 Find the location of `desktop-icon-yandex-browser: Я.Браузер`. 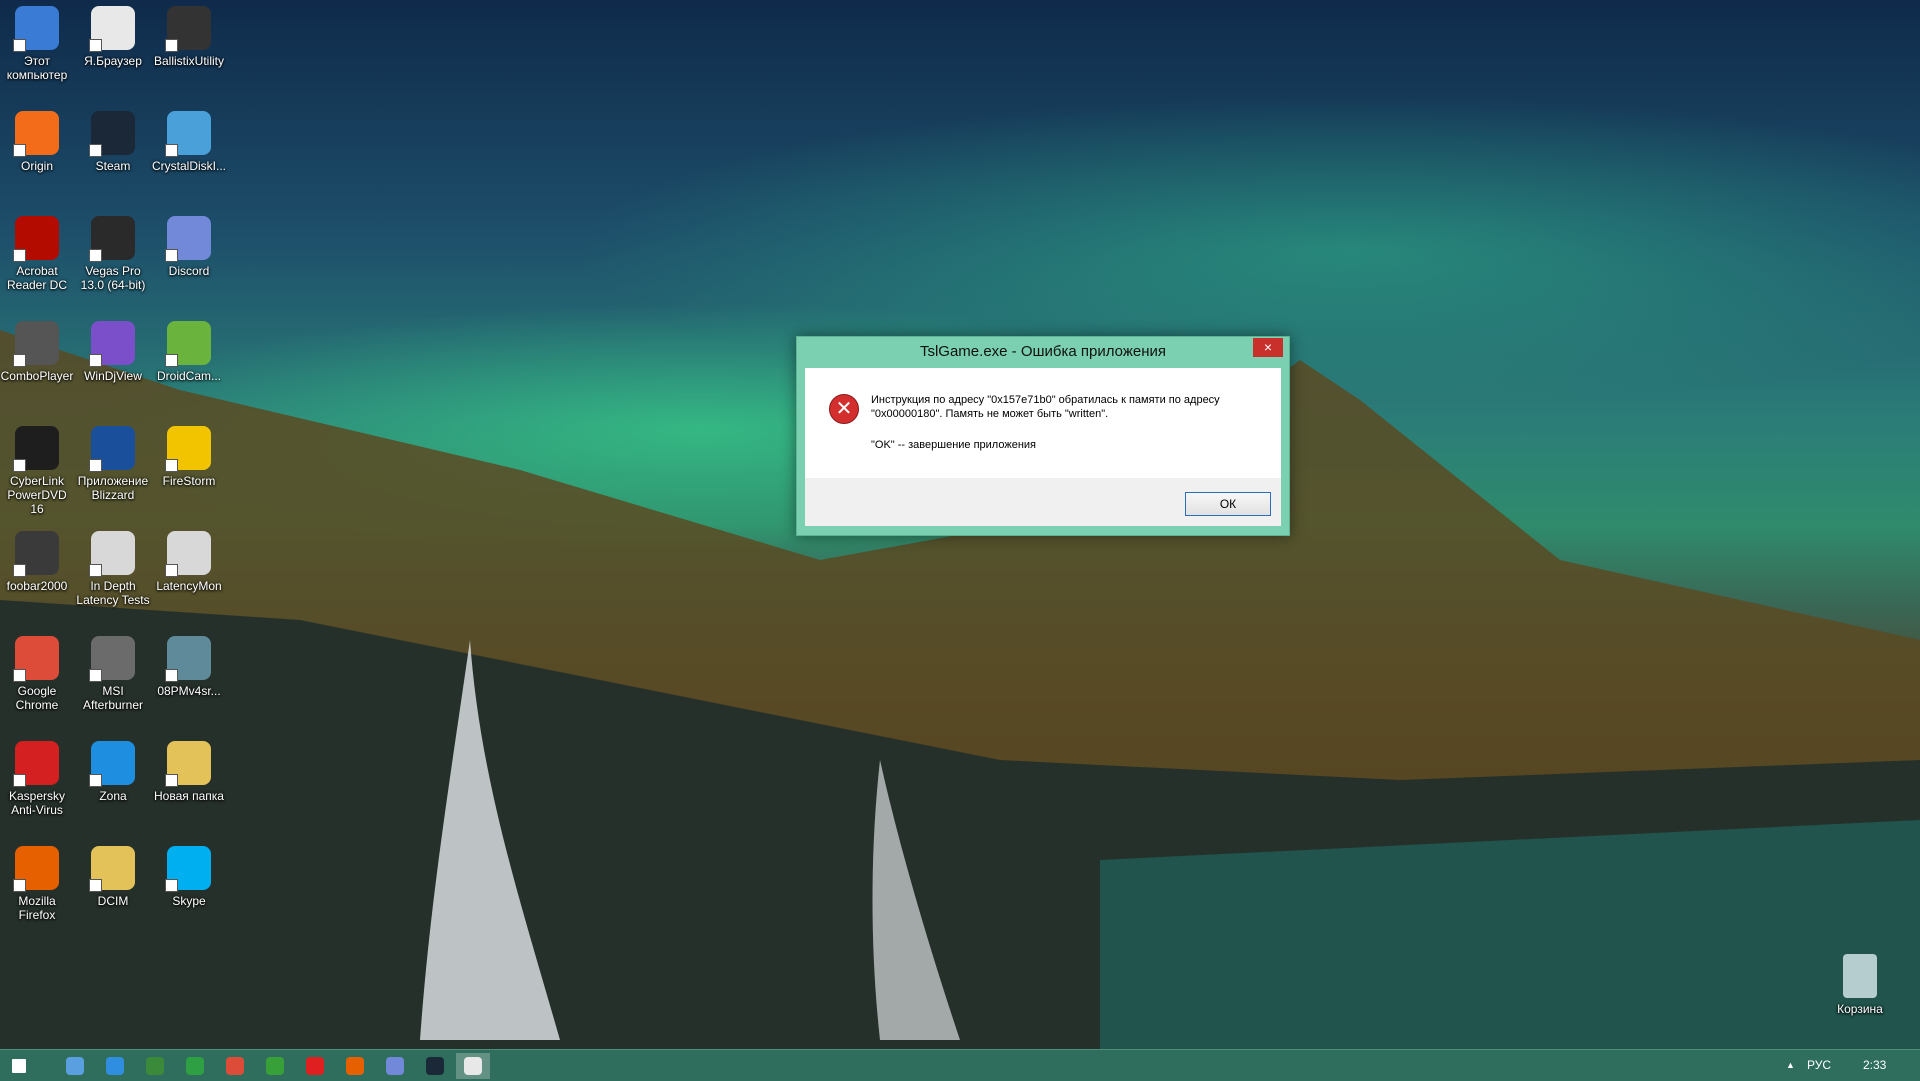

desktop-icon-yandex-browser: Я.Браузер is located at coordinates (113, 34).